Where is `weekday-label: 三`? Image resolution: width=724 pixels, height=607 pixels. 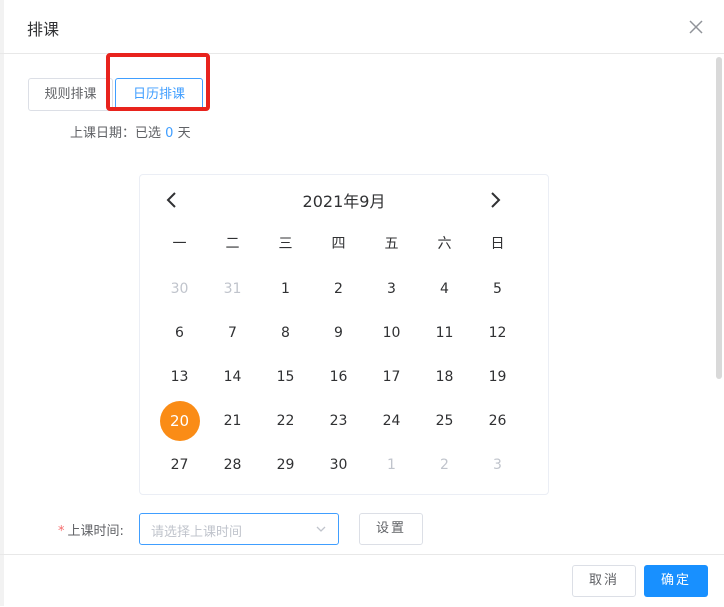
weekday-label: 三 is located at coordinates (285, 244).